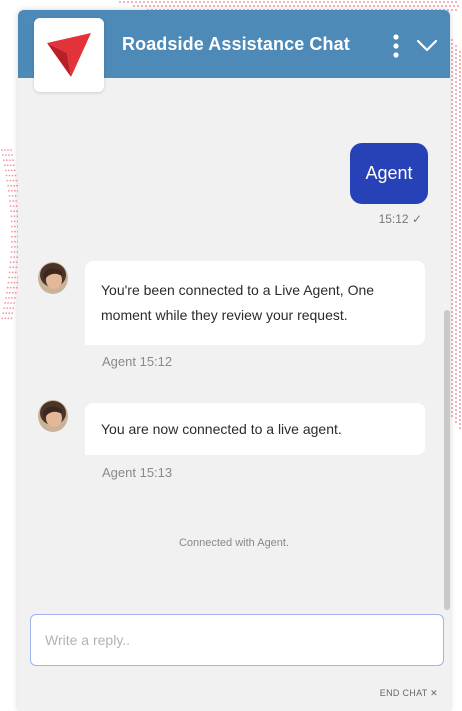 This screenshot has height=711, width=462. I want to click on system-message: Connected with Agent., so click(234, 543).